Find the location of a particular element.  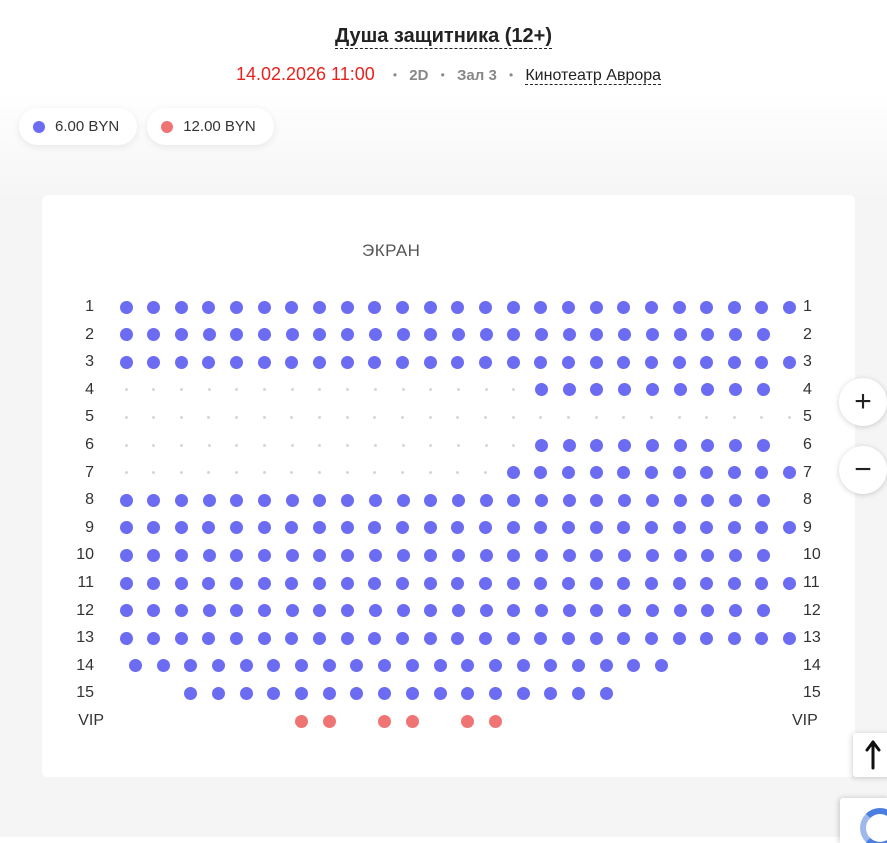

movie-title: Душа защитника (12+) is located at coordinates (443, 37).